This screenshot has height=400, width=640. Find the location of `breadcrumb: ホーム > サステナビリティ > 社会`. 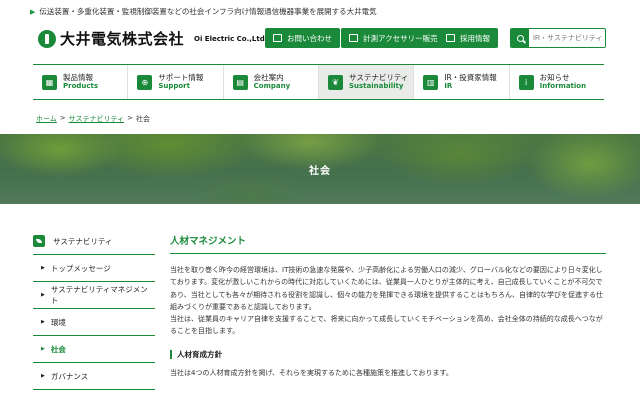

breadcrumb: ホーム > サステナビリティ > 社会 is located at coordinates (93, 119).